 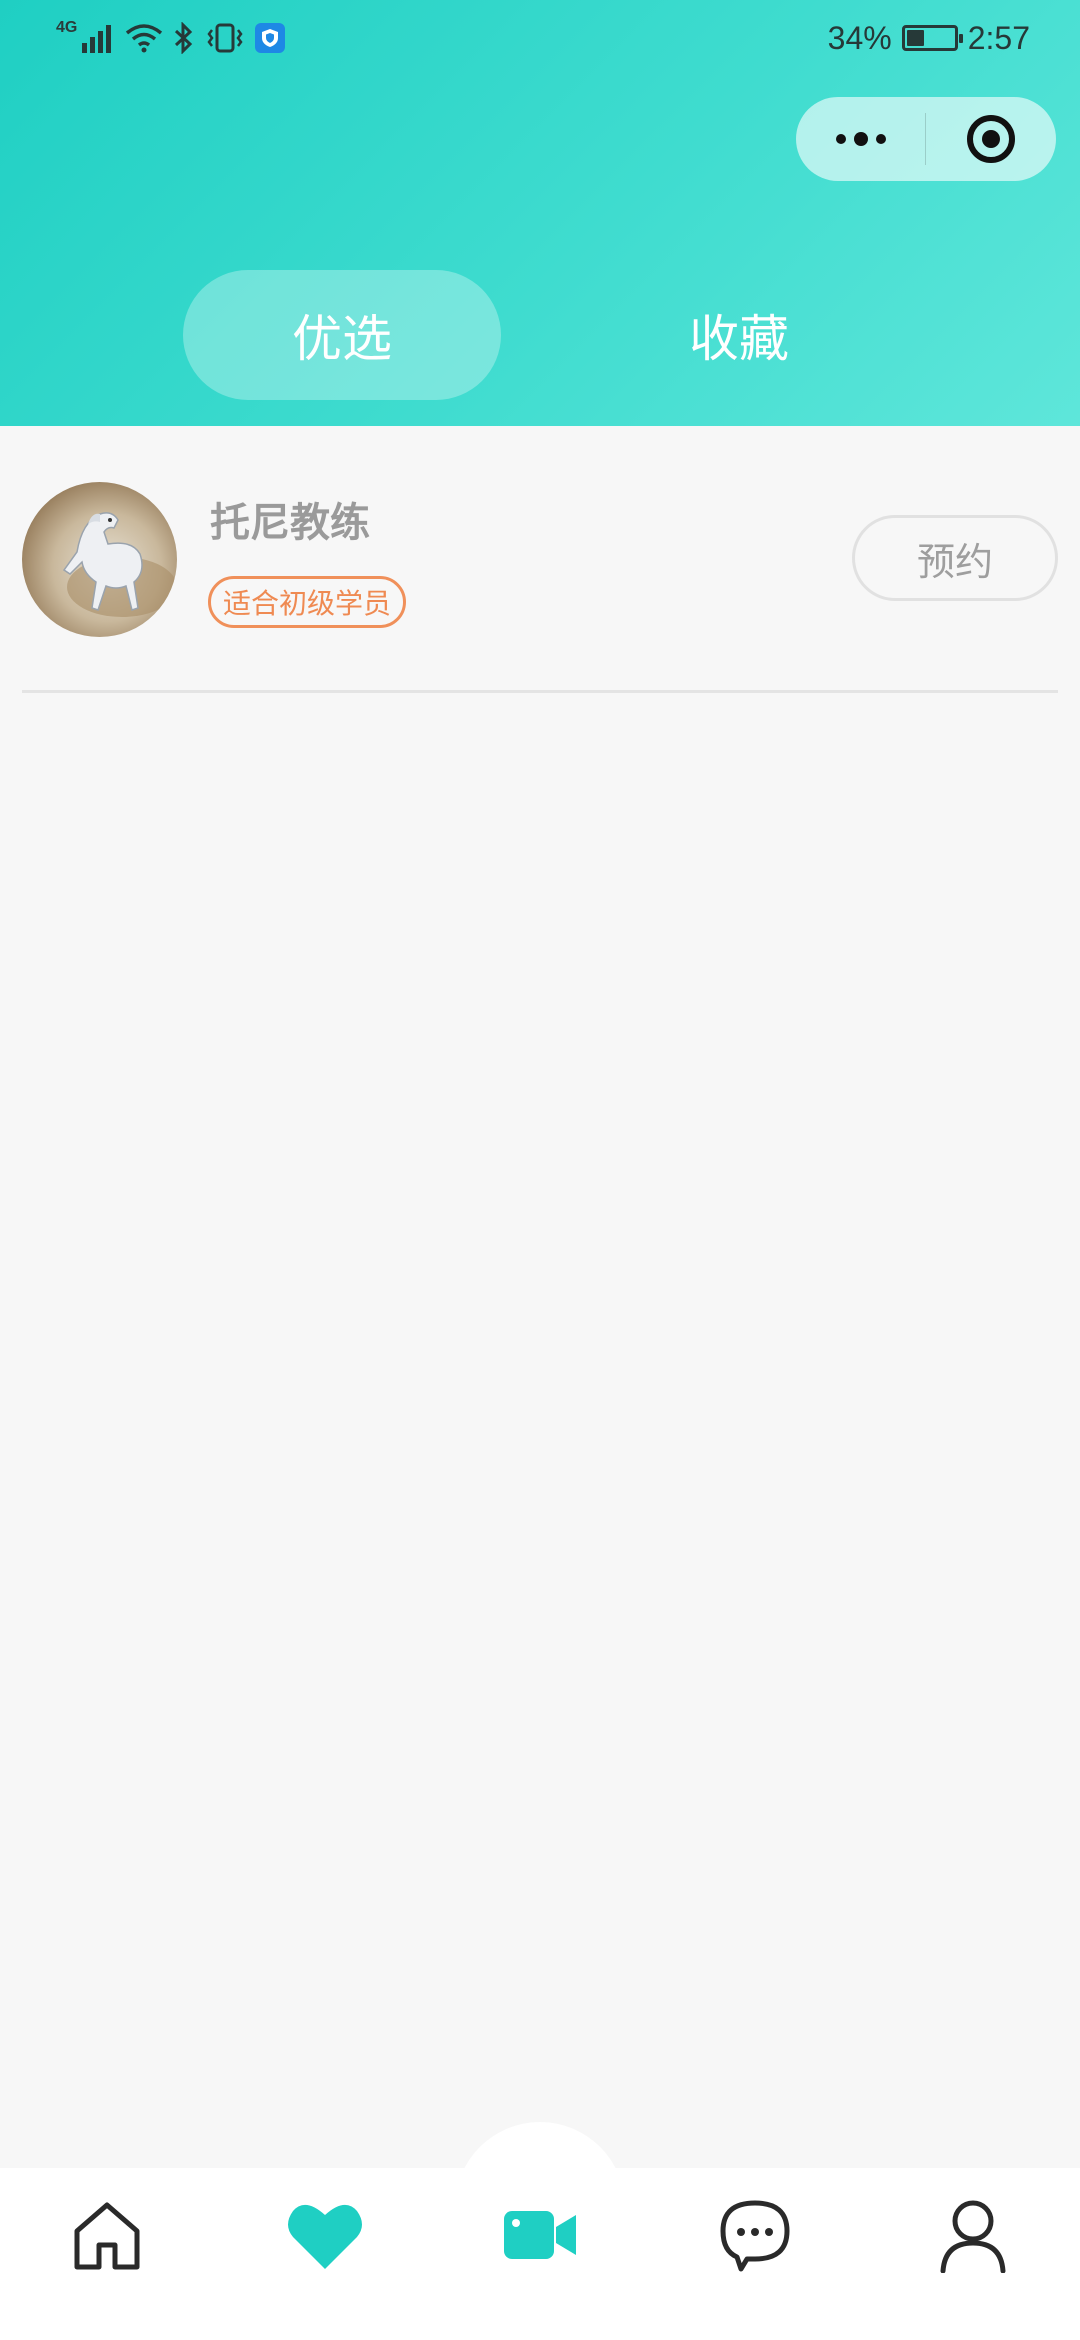 What do you see at coordinates (540, 38) in the screenshot?
I see `status-bar: 4G 34% 2:57` at bounding box center [540, 38].